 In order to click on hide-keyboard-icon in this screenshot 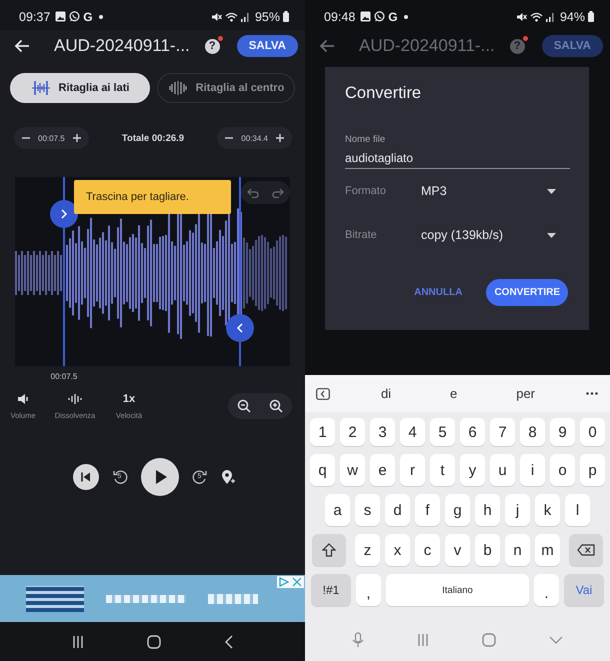, I will do `click(556, 640)`.